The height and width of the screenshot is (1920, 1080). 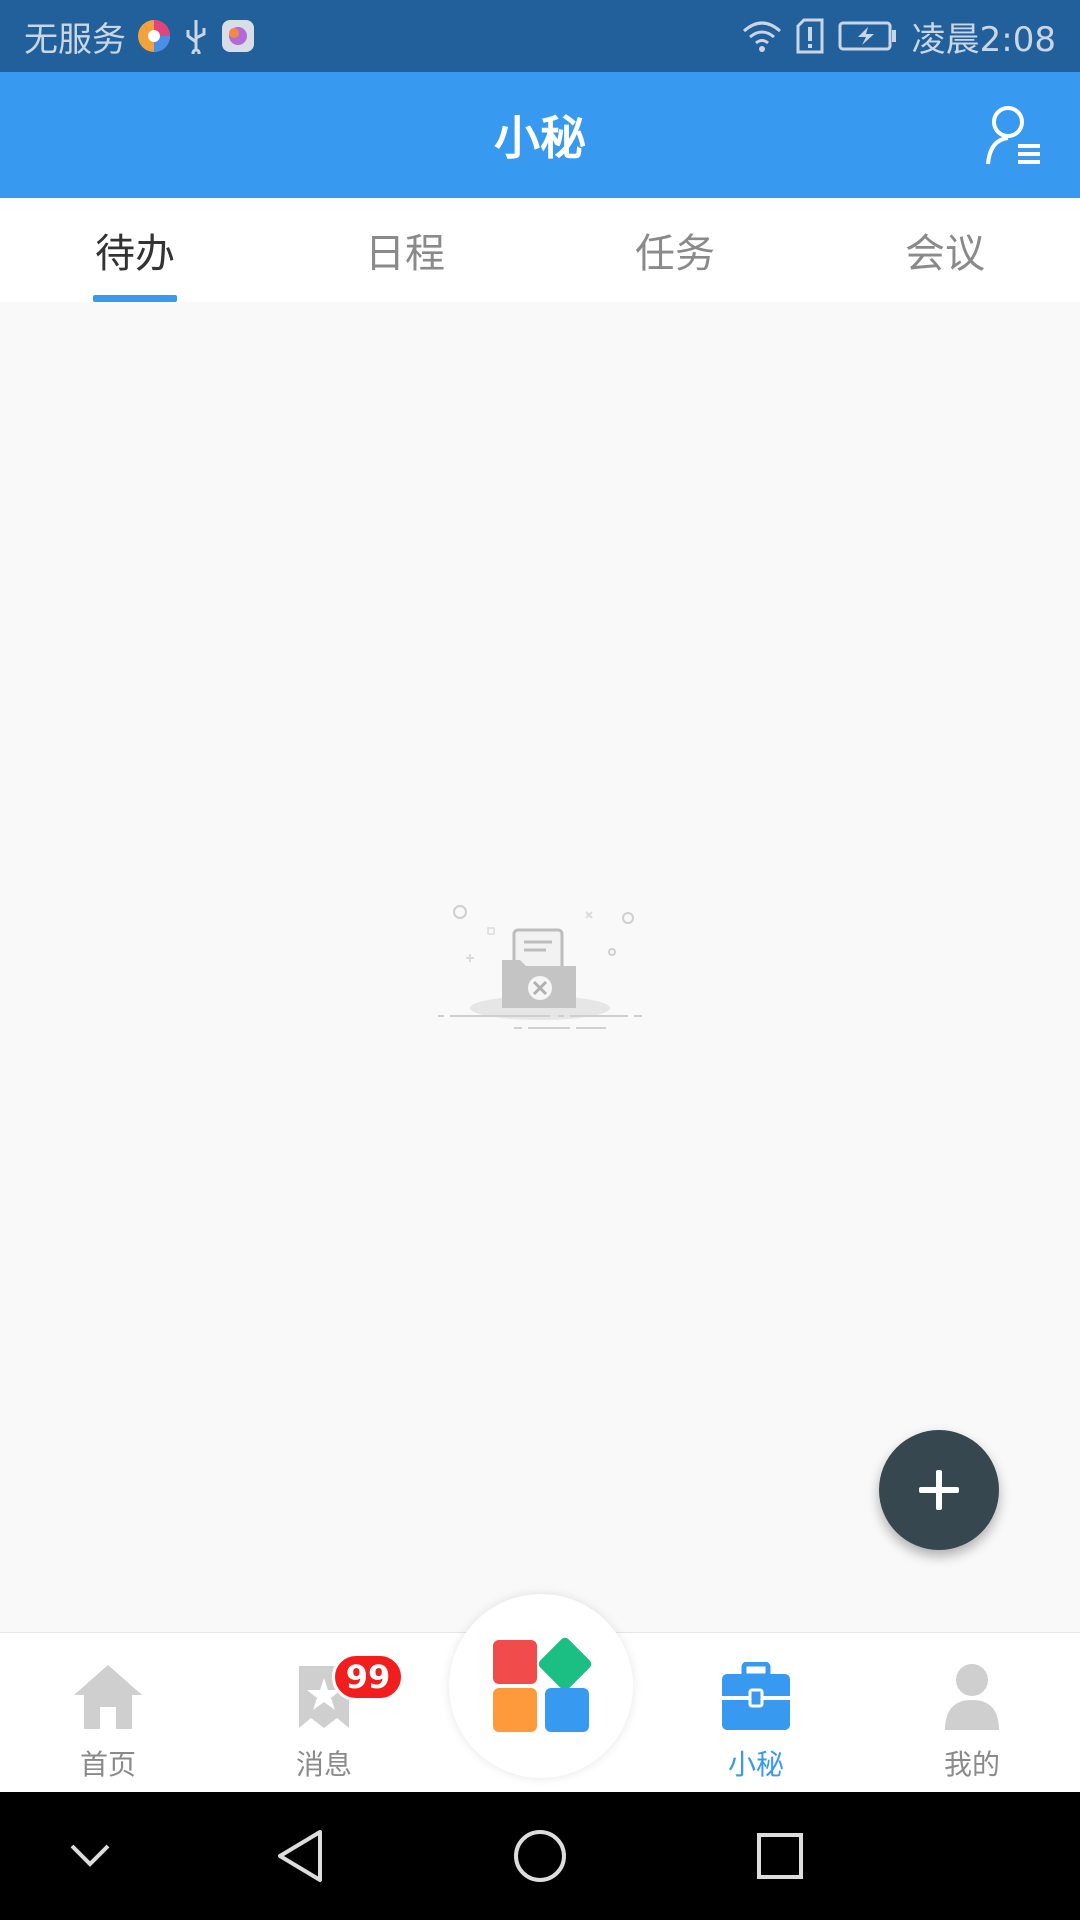 I want to click on user-list-icon, so click(x=1013, y=135).